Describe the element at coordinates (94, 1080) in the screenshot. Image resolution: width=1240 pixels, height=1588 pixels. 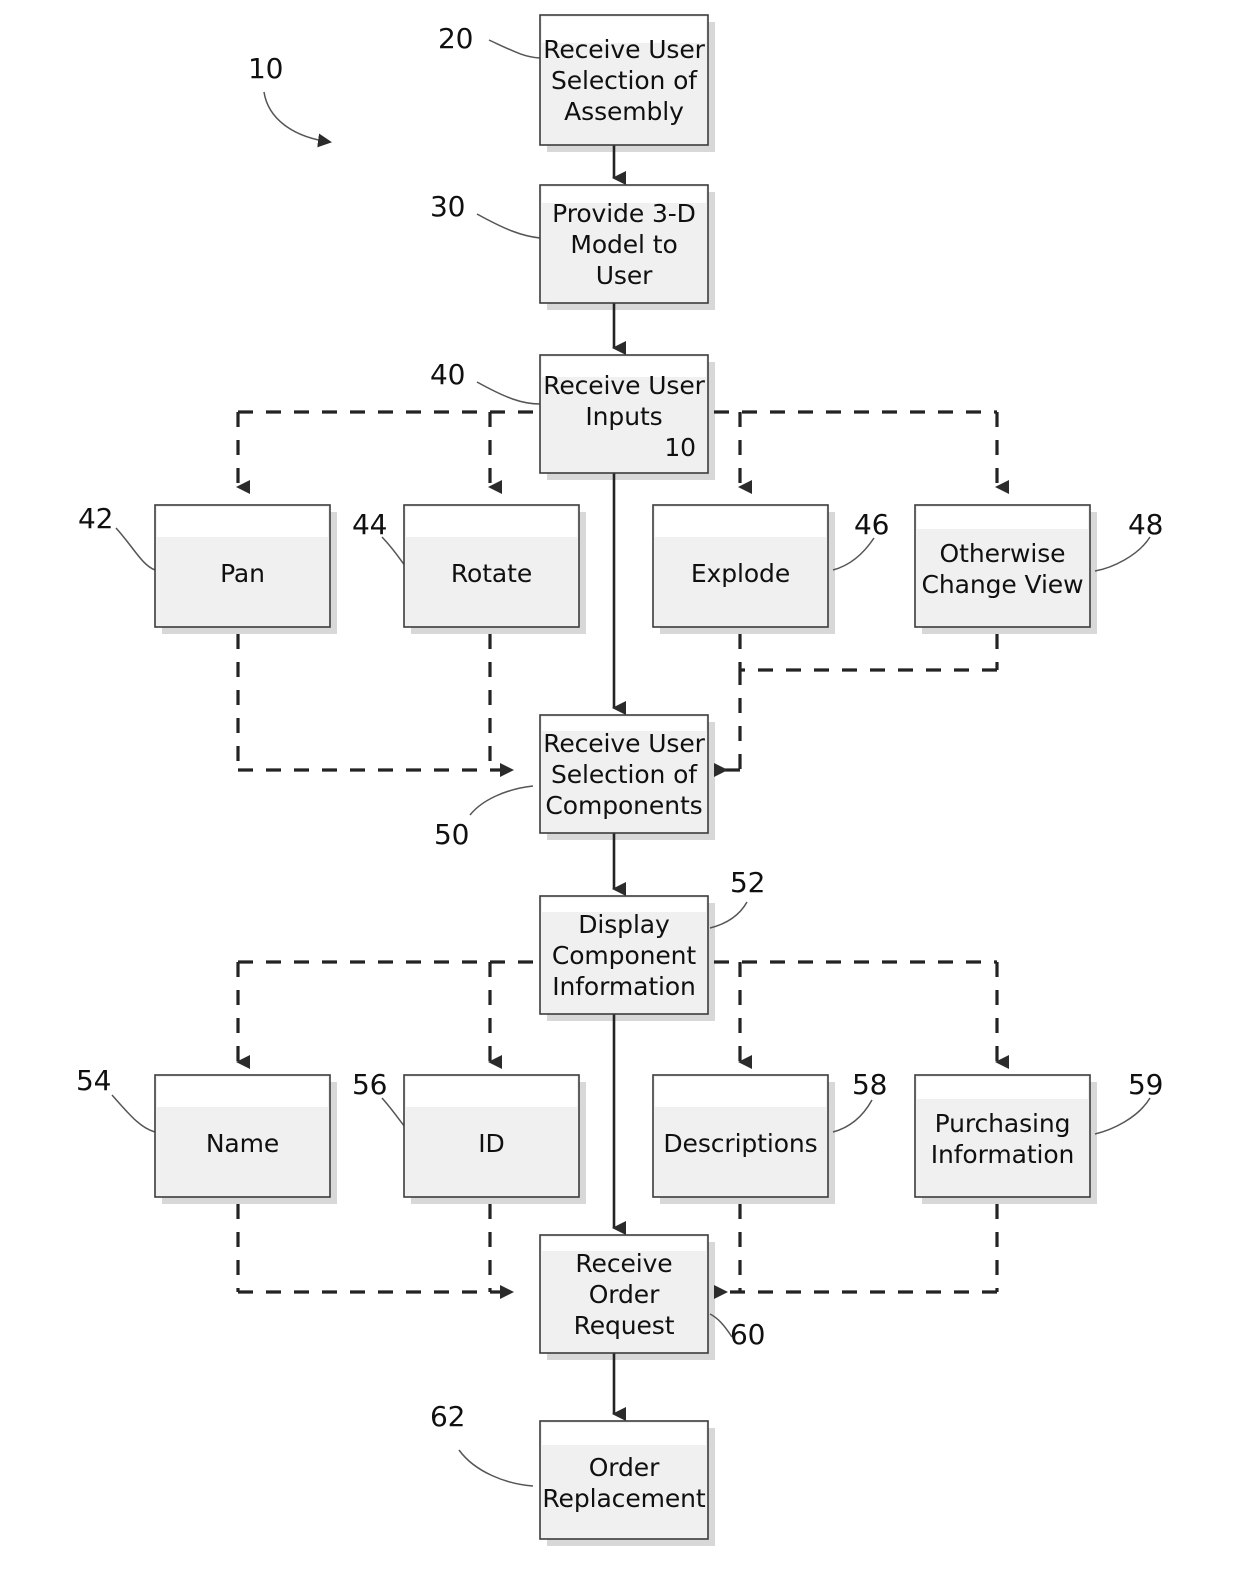
I see `ref-number-54: 54` at that location.